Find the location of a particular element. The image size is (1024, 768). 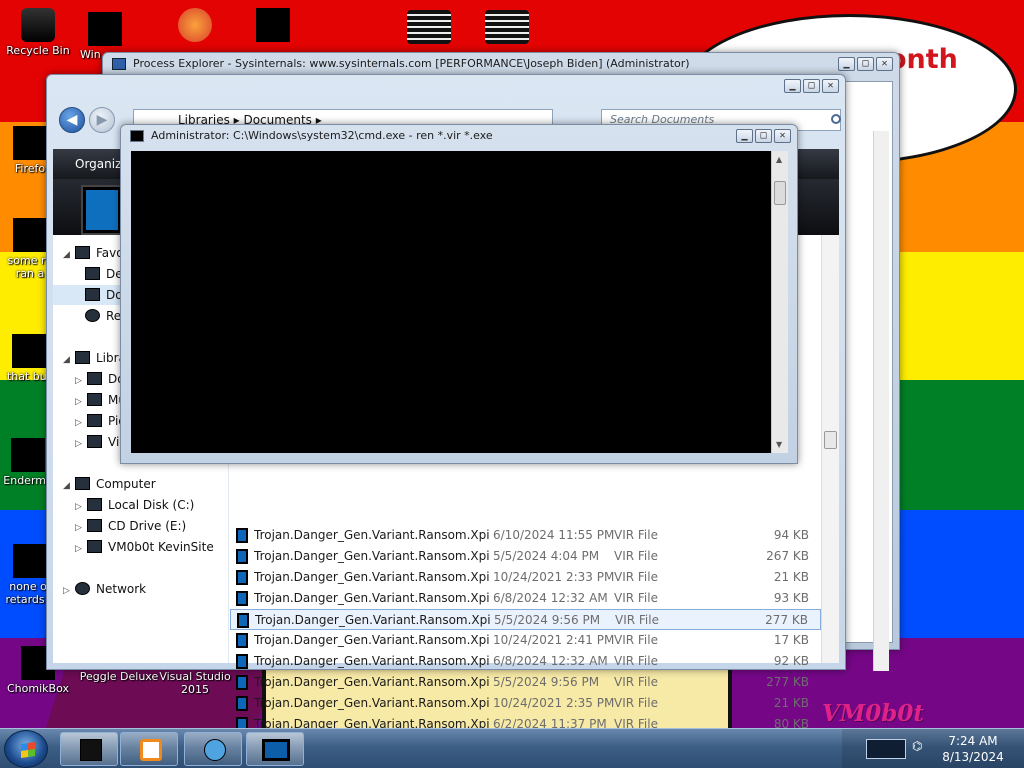

nav-kevinsite: ▷ VM0b0t KevinSite is located at coordinates (144, 547).